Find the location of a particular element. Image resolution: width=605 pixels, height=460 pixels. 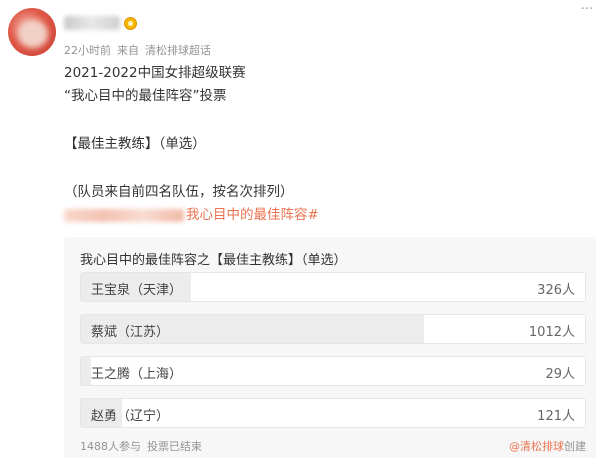

poll-option-count: 29人 is located at coordinates (560, 374).